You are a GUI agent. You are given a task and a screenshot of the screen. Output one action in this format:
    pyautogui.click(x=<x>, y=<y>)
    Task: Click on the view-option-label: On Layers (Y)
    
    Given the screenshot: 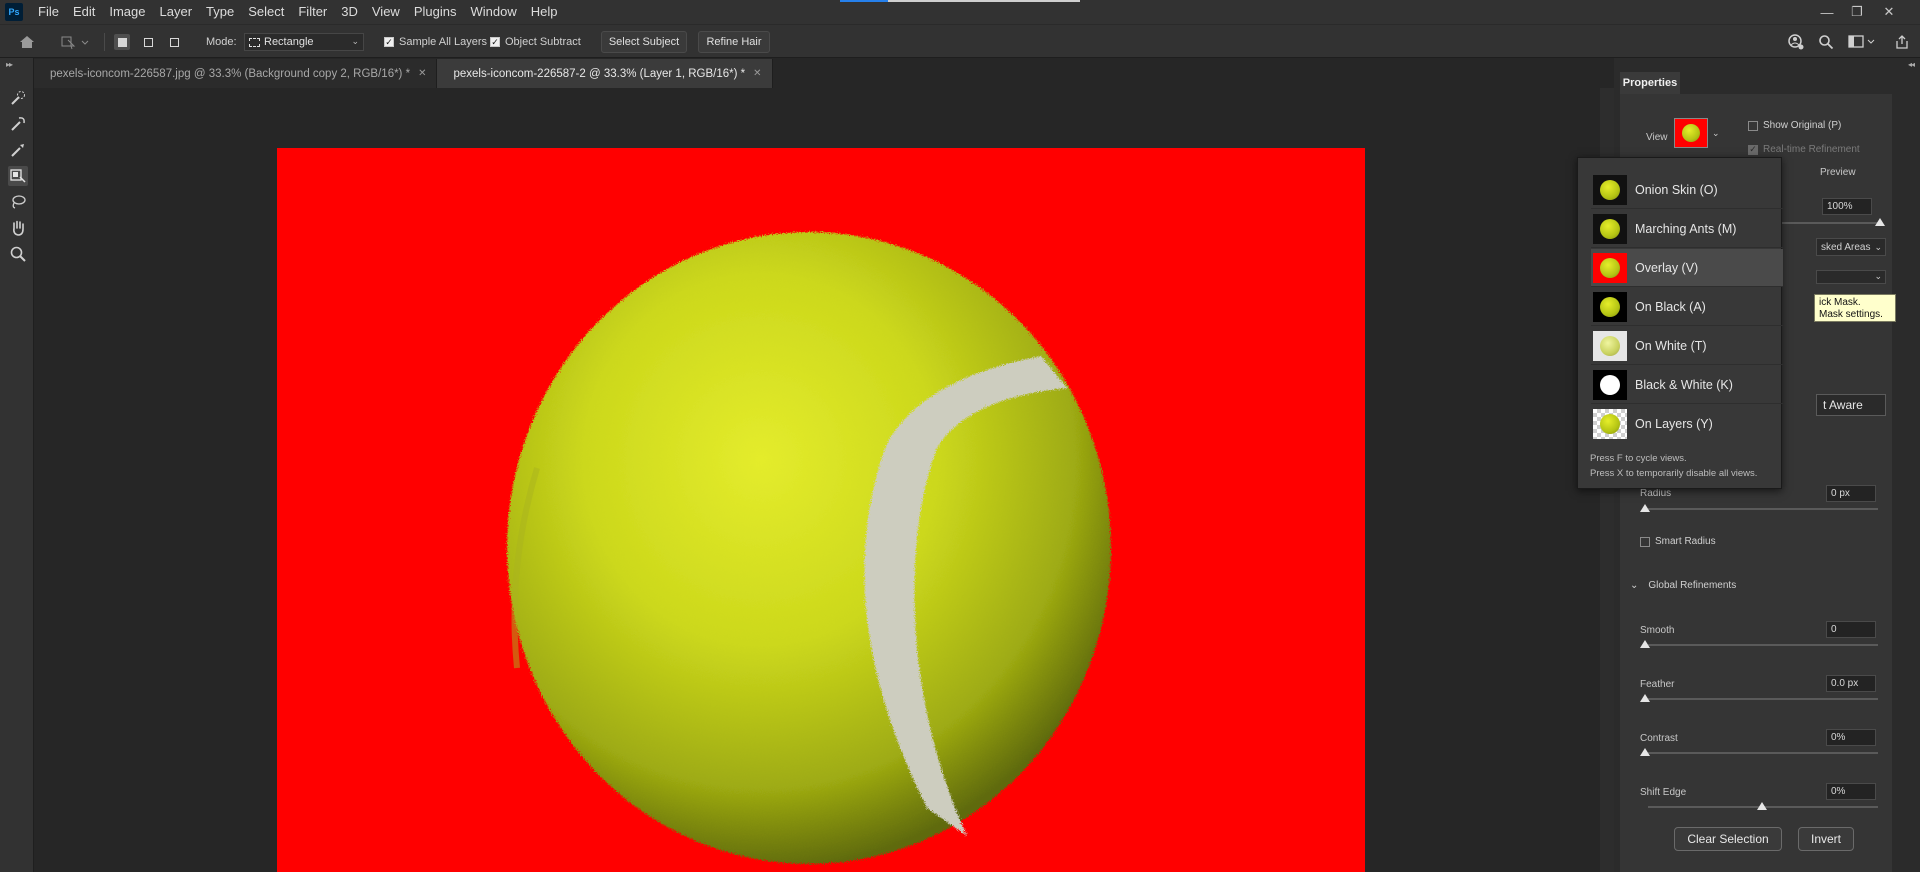 What is the action you would take?
    pyautogui.click(x=1674, y=424)
    